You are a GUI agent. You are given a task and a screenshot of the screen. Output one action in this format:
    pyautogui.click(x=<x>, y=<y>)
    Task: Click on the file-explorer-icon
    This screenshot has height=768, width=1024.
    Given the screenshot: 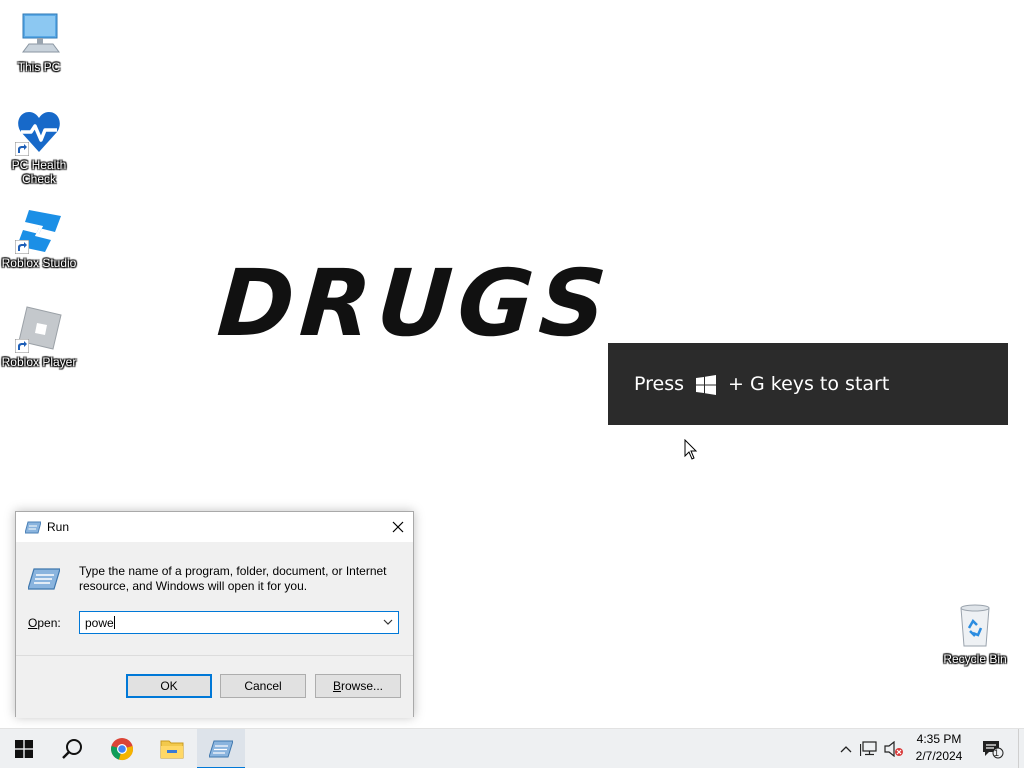 What is the action you would take?
    pyautogui.click(x=172, y=749)
    